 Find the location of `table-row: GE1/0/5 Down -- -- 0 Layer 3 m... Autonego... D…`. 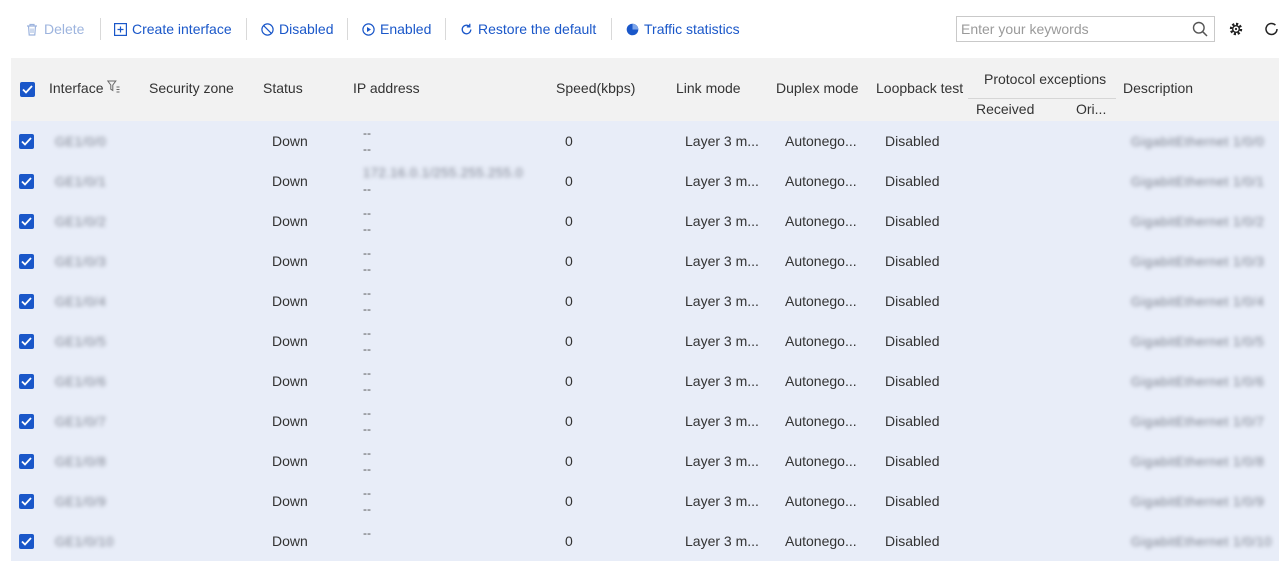

table-row: GE1/0/5 Down -- -- 0 Layer 3 m... Autonego... D… is located at coordinates (645, 341).